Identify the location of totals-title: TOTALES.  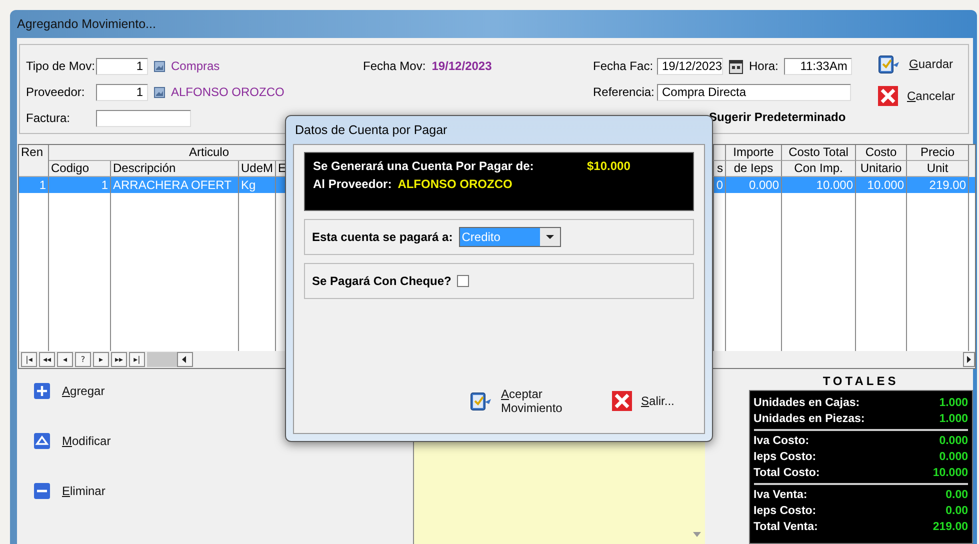
(861, 381).